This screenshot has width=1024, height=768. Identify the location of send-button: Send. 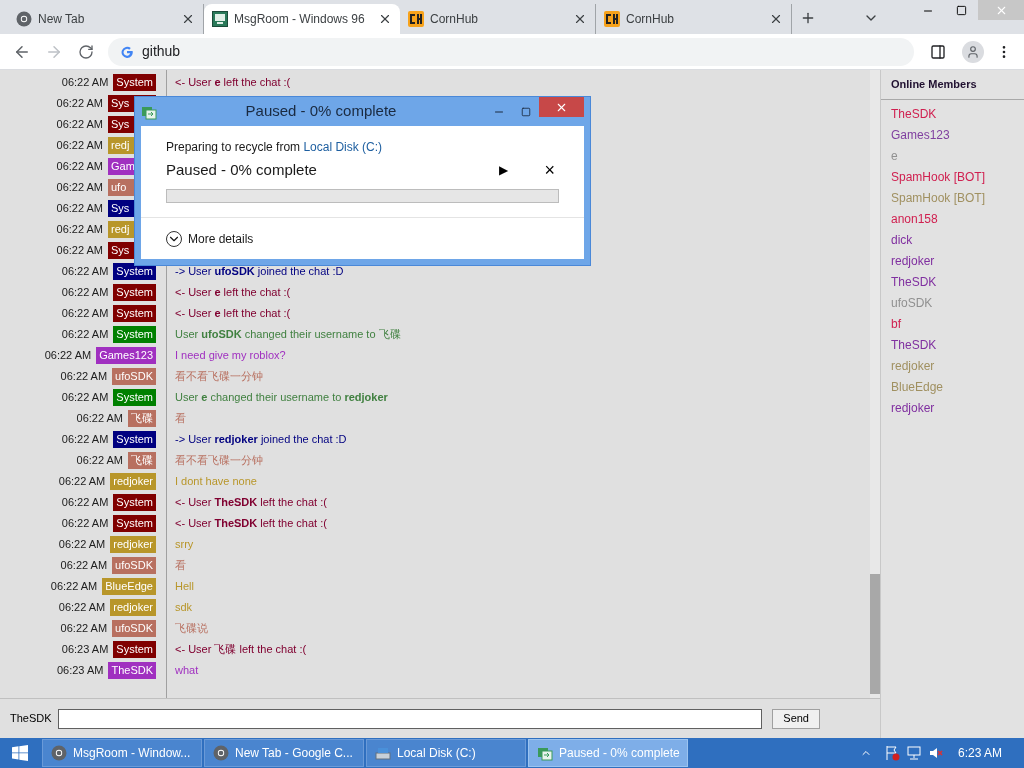
(796, 718).